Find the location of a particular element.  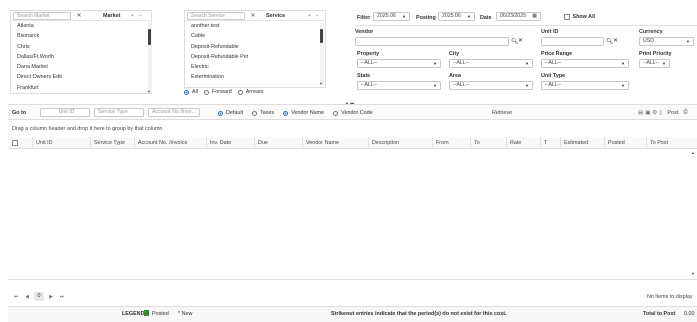

city-select: --ALL-- ▼ is located at coordinates (491, 63).